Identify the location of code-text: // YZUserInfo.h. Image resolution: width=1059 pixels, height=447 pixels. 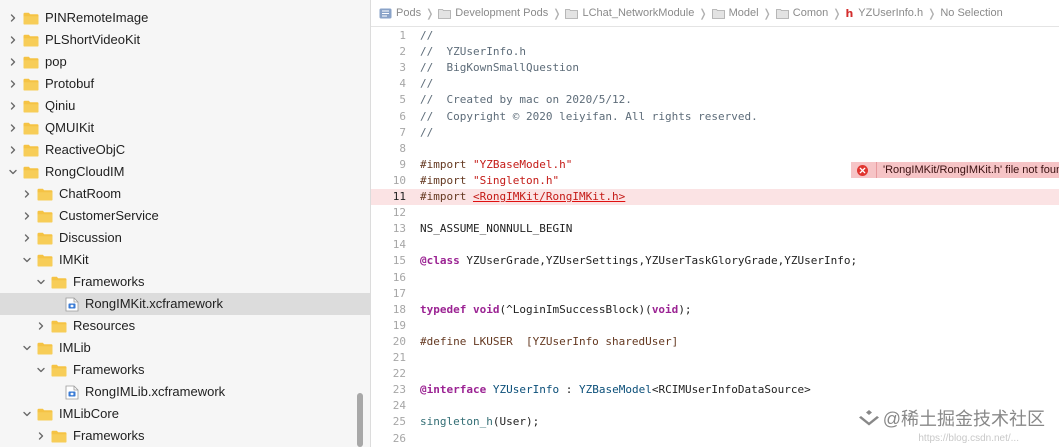
(473, 52).